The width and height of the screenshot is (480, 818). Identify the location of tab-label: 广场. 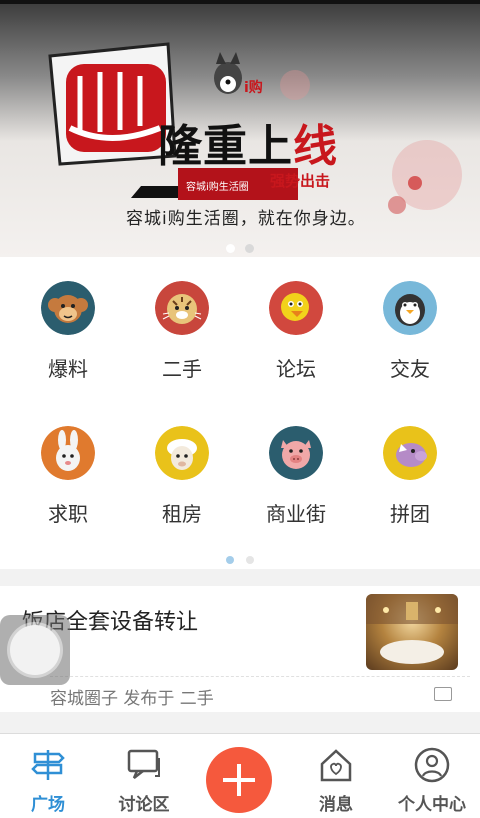
(48, 805).